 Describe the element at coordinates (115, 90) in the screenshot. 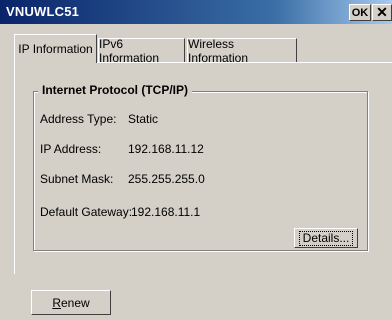

I see `group-title: Internet Protocol (TCP/IP)` at that location.